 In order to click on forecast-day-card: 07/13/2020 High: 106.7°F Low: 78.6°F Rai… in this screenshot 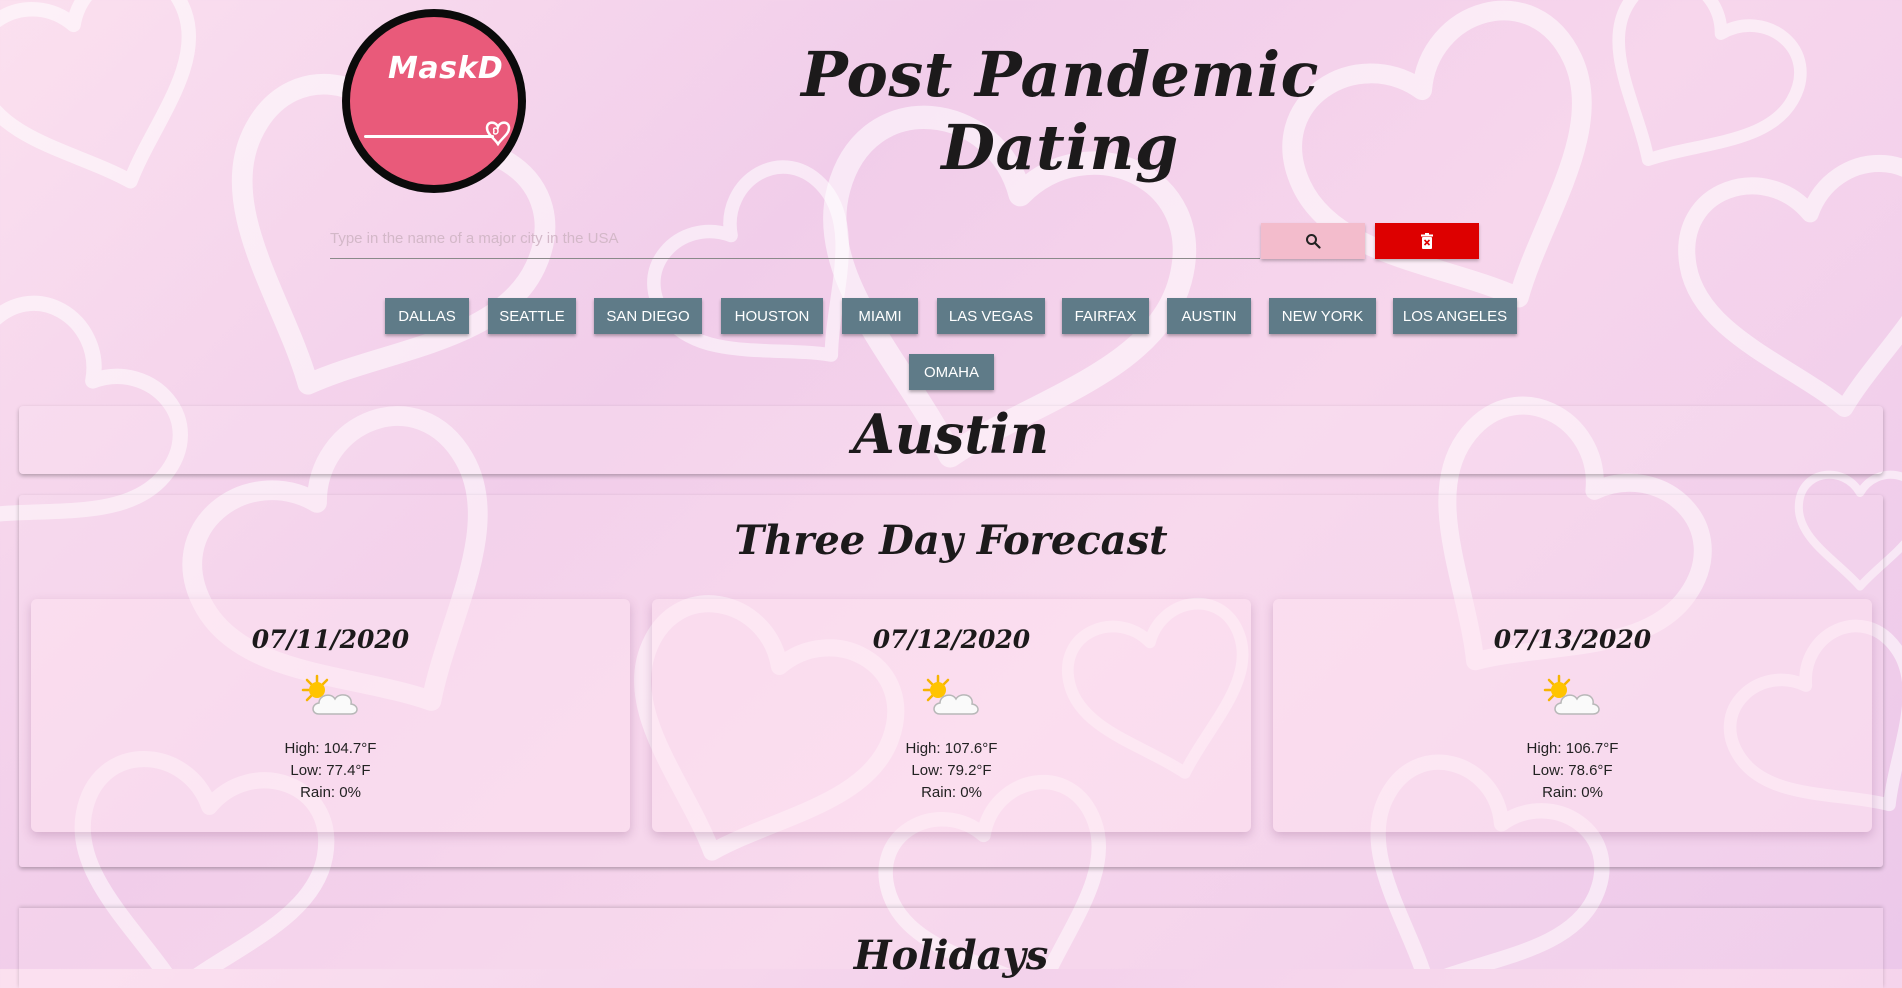, I will do `click(1572, 715)`.